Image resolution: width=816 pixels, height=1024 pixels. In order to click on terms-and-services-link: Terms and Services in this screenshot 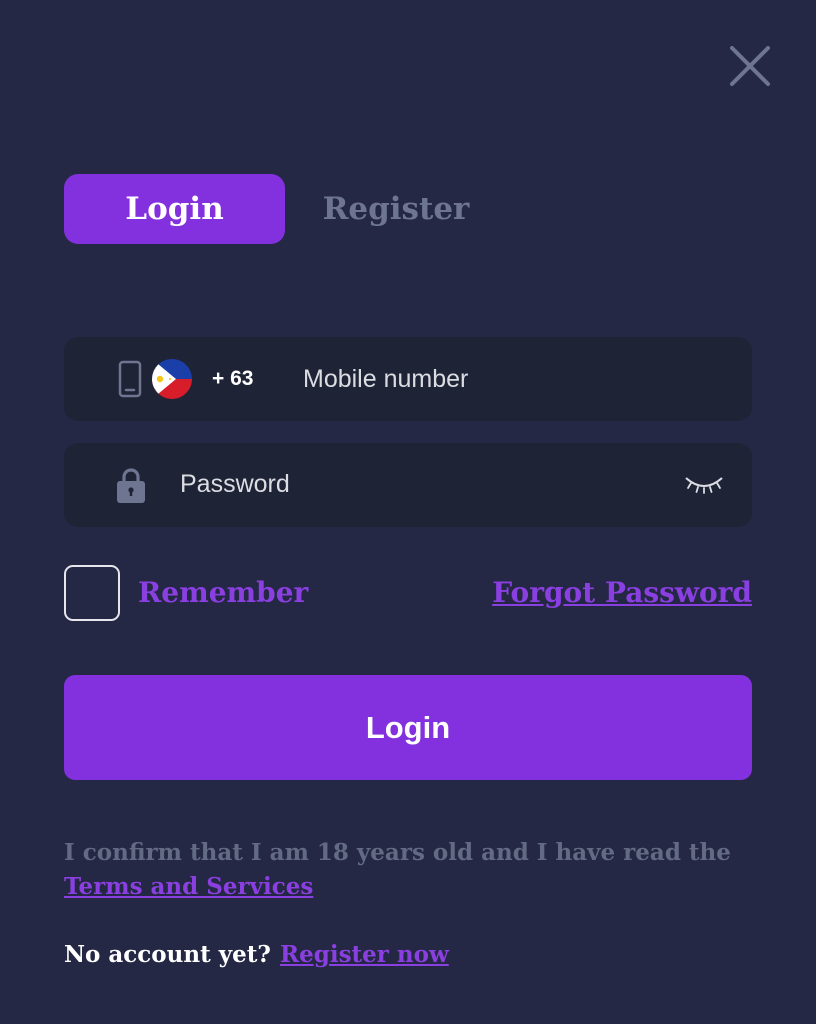, I will do `click(188, 887)`.